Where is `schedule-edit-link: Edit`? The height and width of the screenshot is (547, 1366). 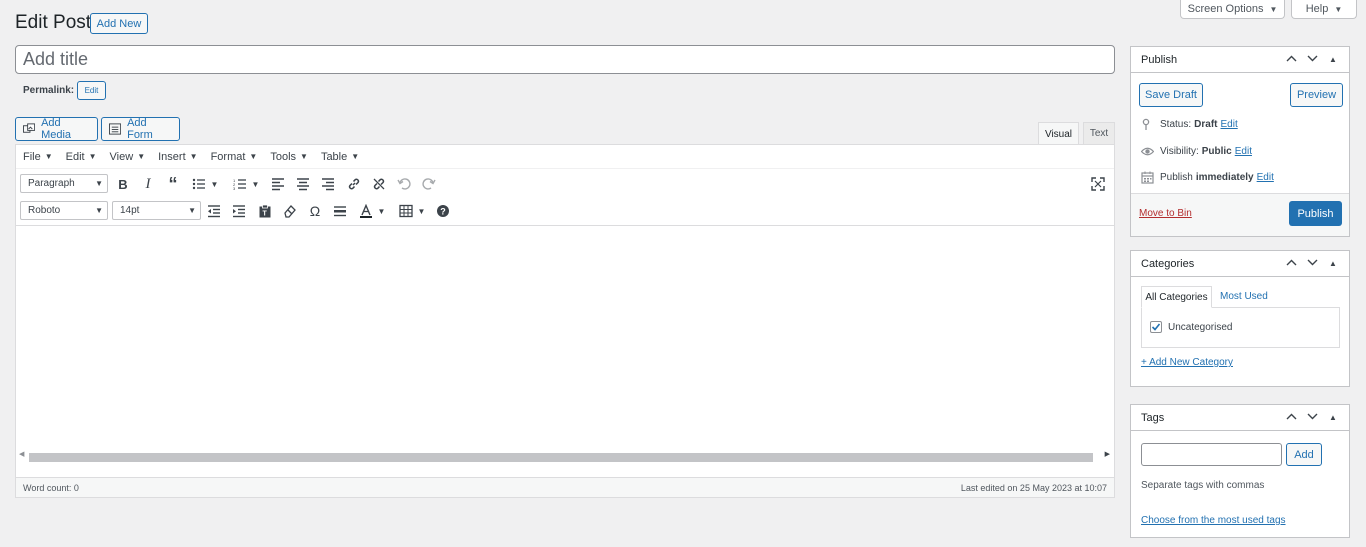 schedule-edit-link: Edit is located at coordinates (1265, 177).